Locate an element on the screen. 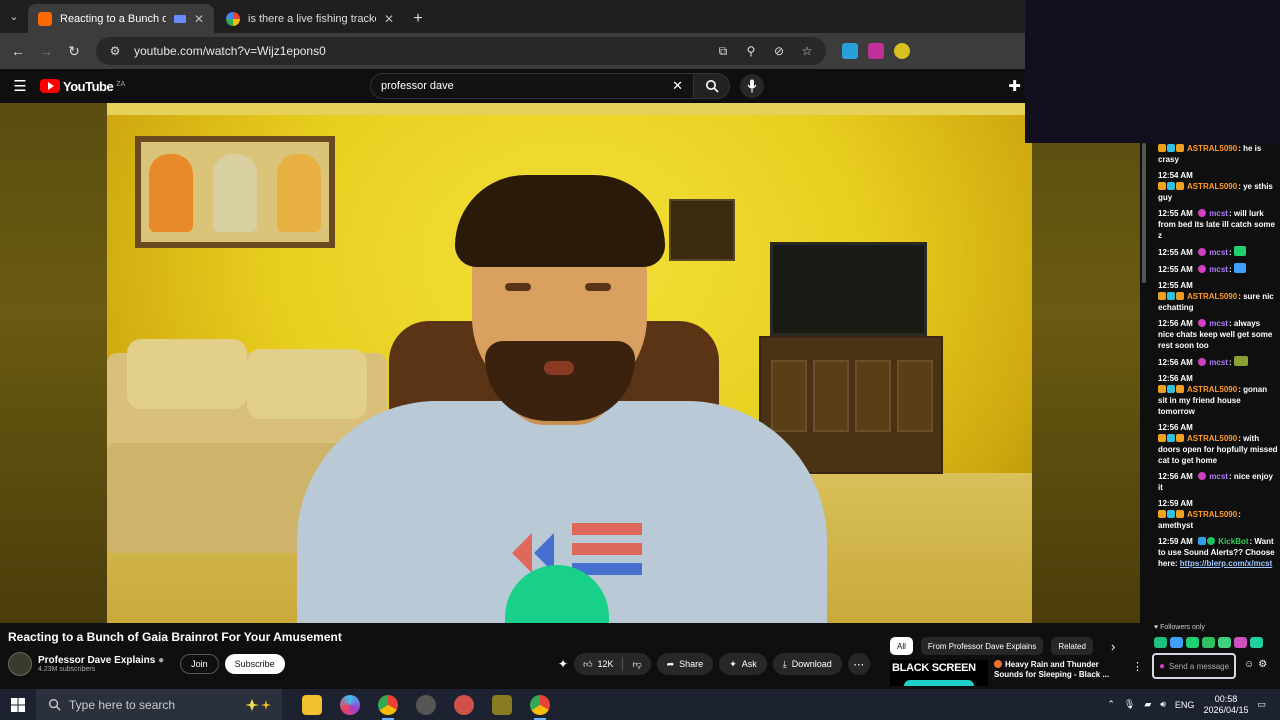 This screenshot has width=1280, height=720. chip-all: All is located at coordinates (901, 646).